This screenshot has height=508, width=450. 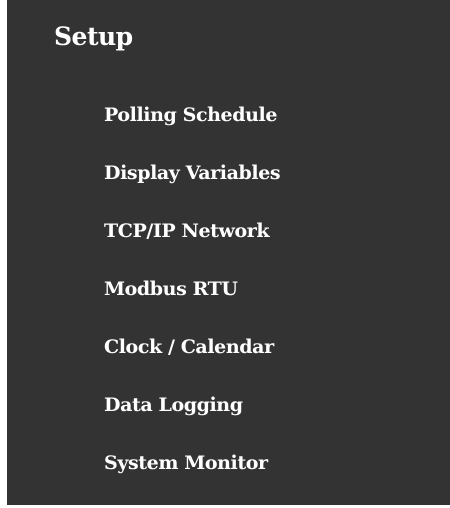 What do you see at coordinates (192, 414) in the screenshot?
I see `menu-item-data-logging: Data Logging` at bounding box center [192, 414].